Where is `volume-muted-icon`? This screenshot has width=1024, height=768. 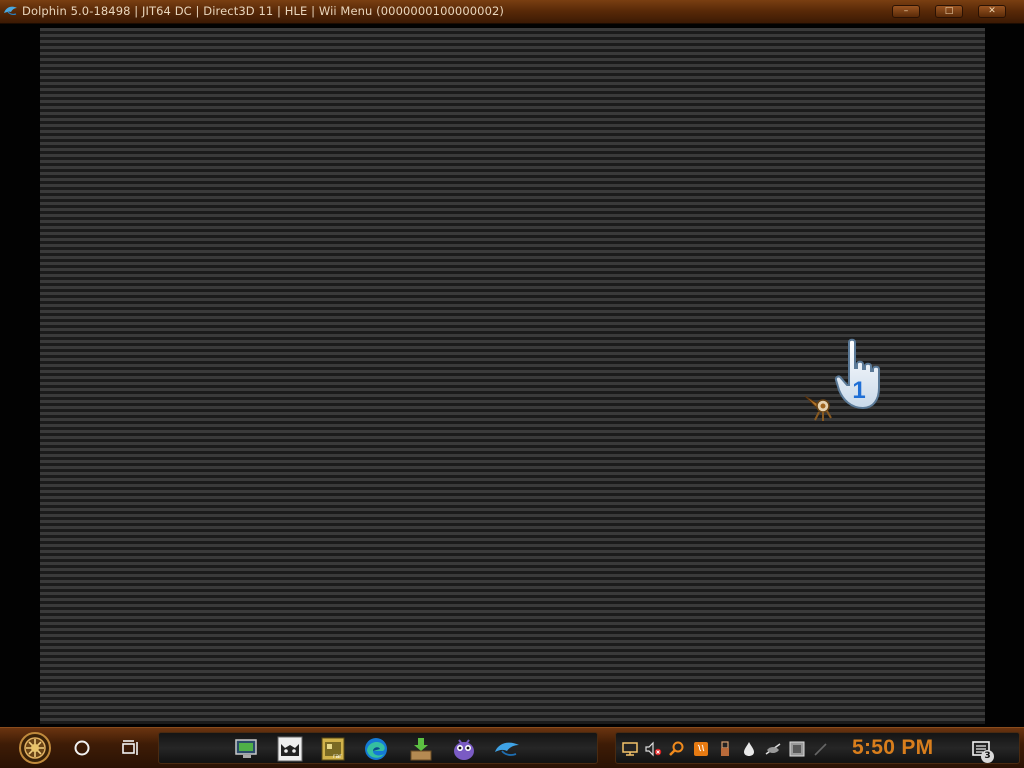 volume-muted-icon is located at coordinates (653, 749).